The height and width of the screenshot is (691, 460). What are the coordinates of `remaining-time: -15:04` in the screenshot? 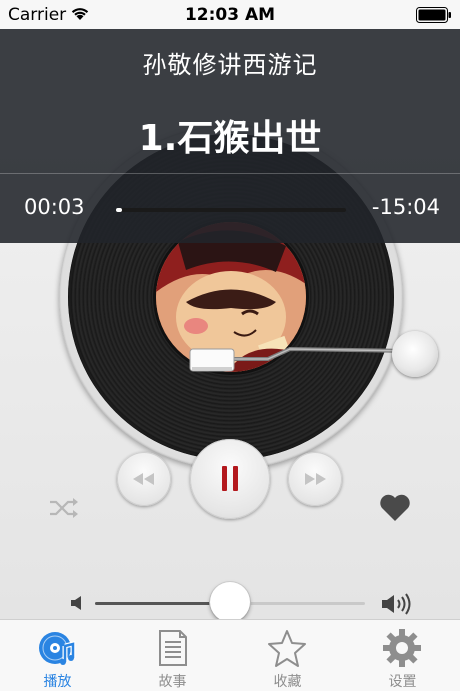 It's located at (405, 207).